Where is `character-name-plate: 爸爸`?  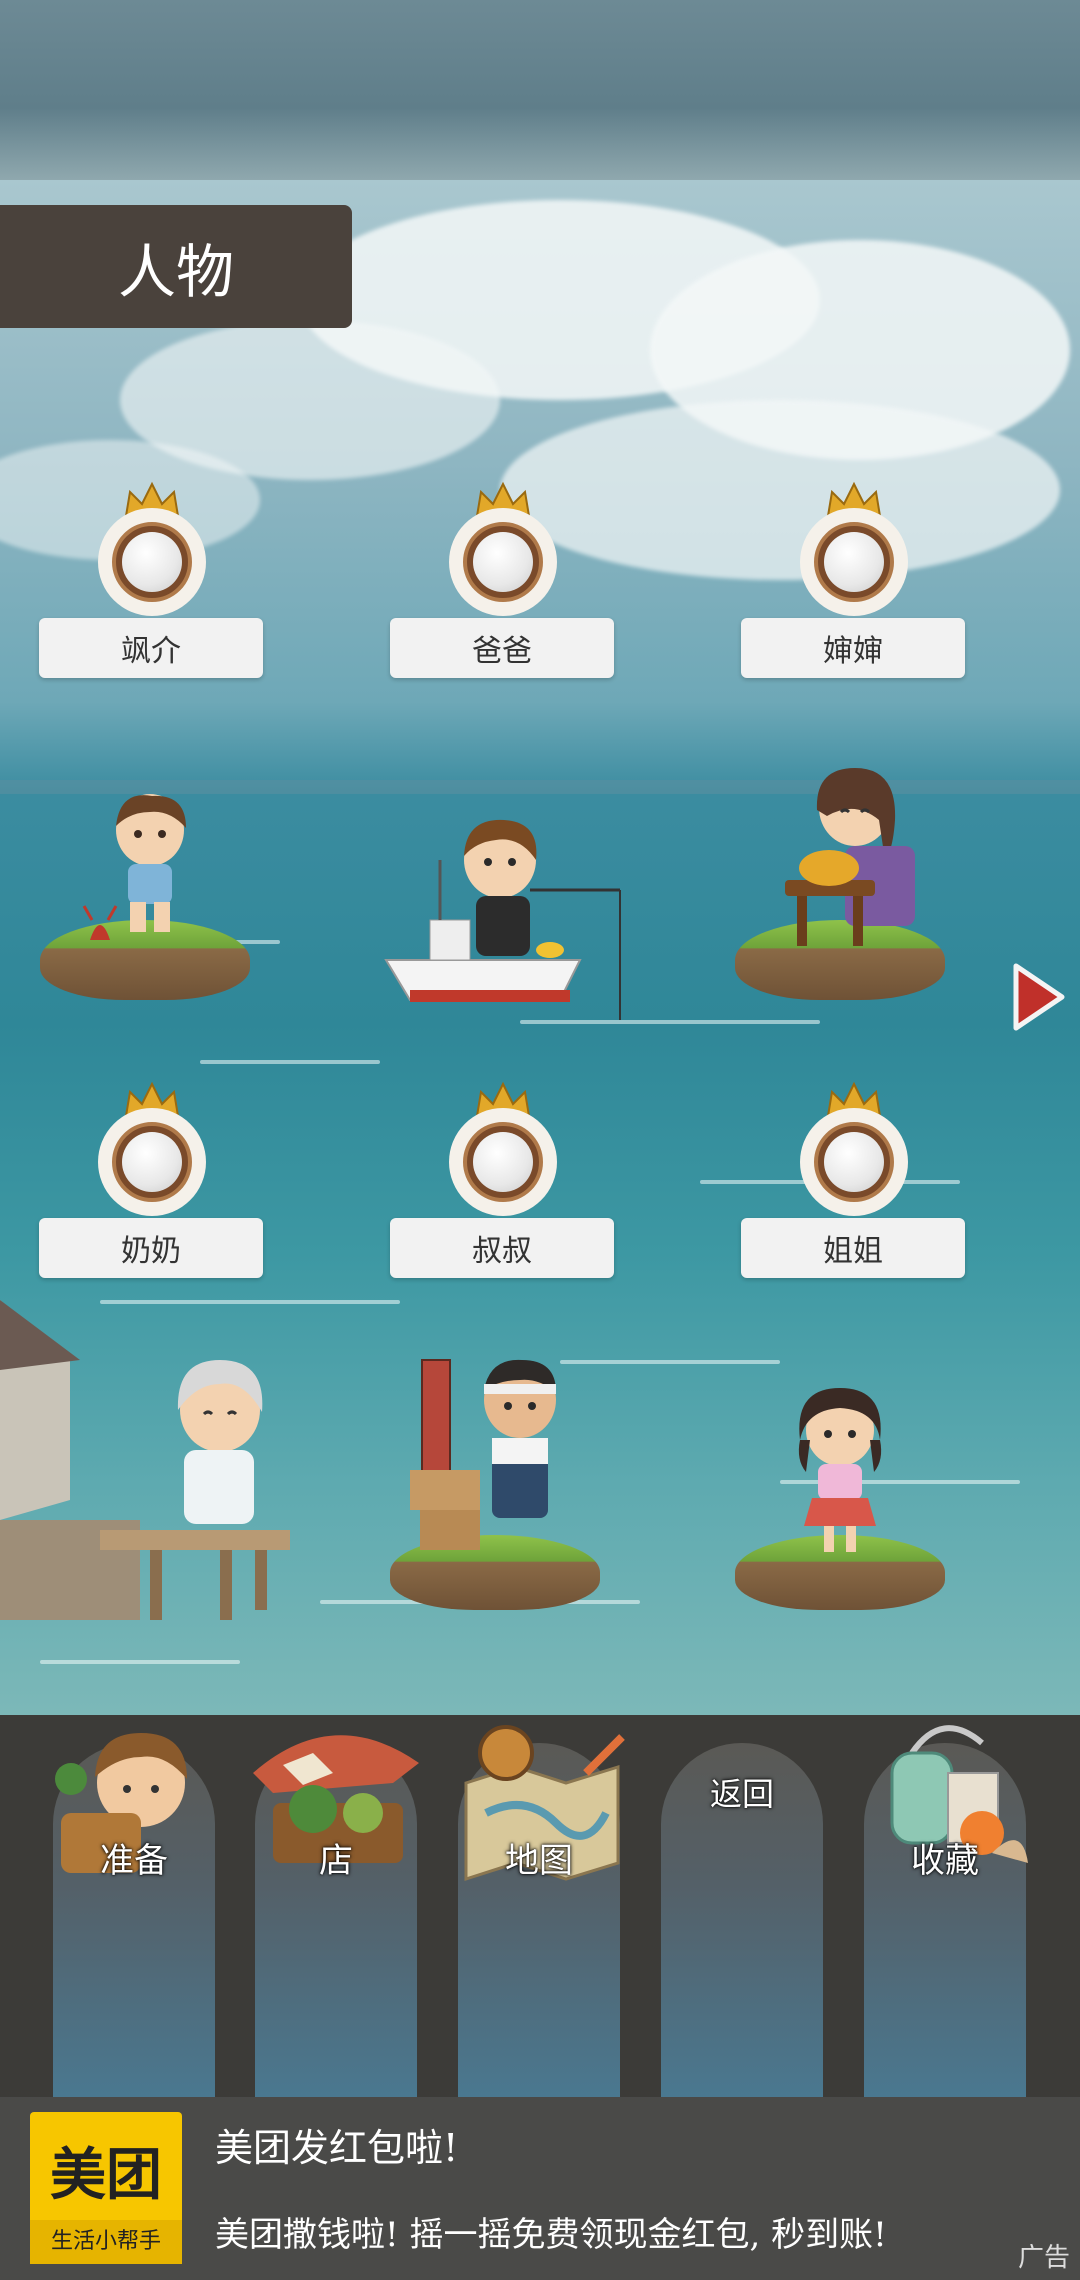 character-name-plate: 爸爸 is located at coordinates (502, 648).